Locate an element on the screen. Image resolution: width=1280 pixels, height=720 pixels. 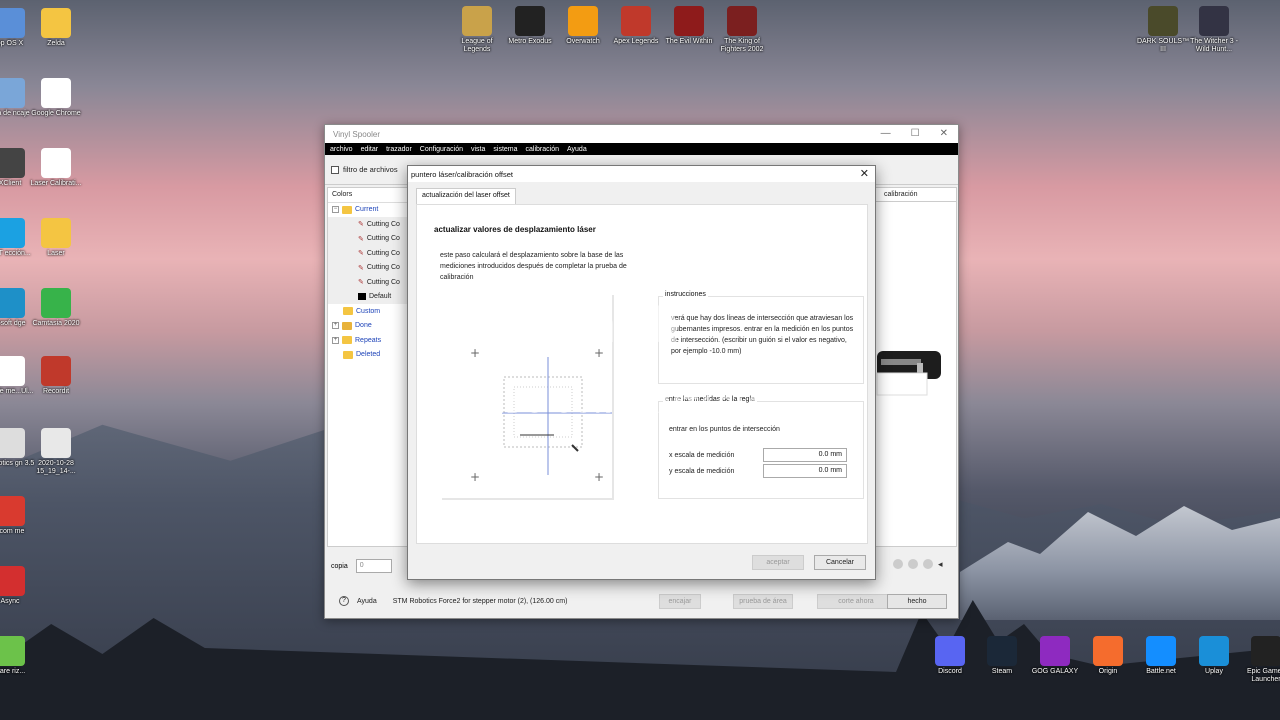
help-label: Ayuda is located at coordinates (367, 601).